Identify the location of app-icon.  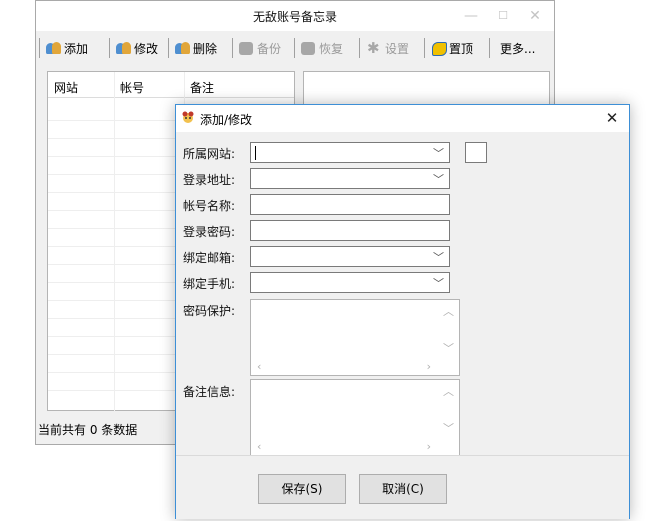
(188, 117).